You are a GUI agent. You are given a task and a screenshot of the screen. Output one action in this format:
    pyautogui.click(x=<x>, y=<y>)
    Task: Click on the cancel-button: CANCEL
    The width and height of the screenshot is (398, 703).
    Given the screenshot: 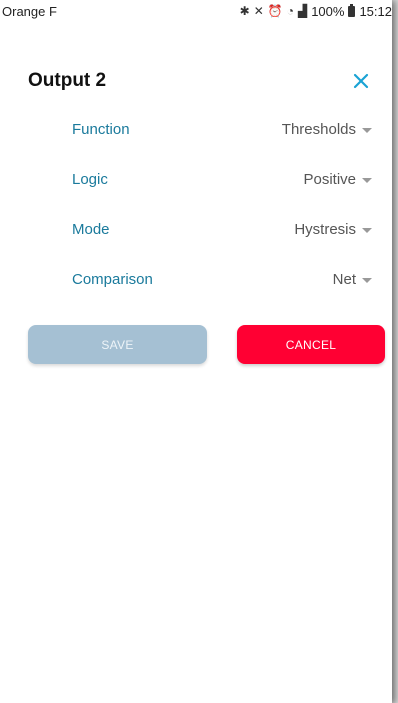 What is the action you would take?
    pyautogui.click(x=311, y=344)
    